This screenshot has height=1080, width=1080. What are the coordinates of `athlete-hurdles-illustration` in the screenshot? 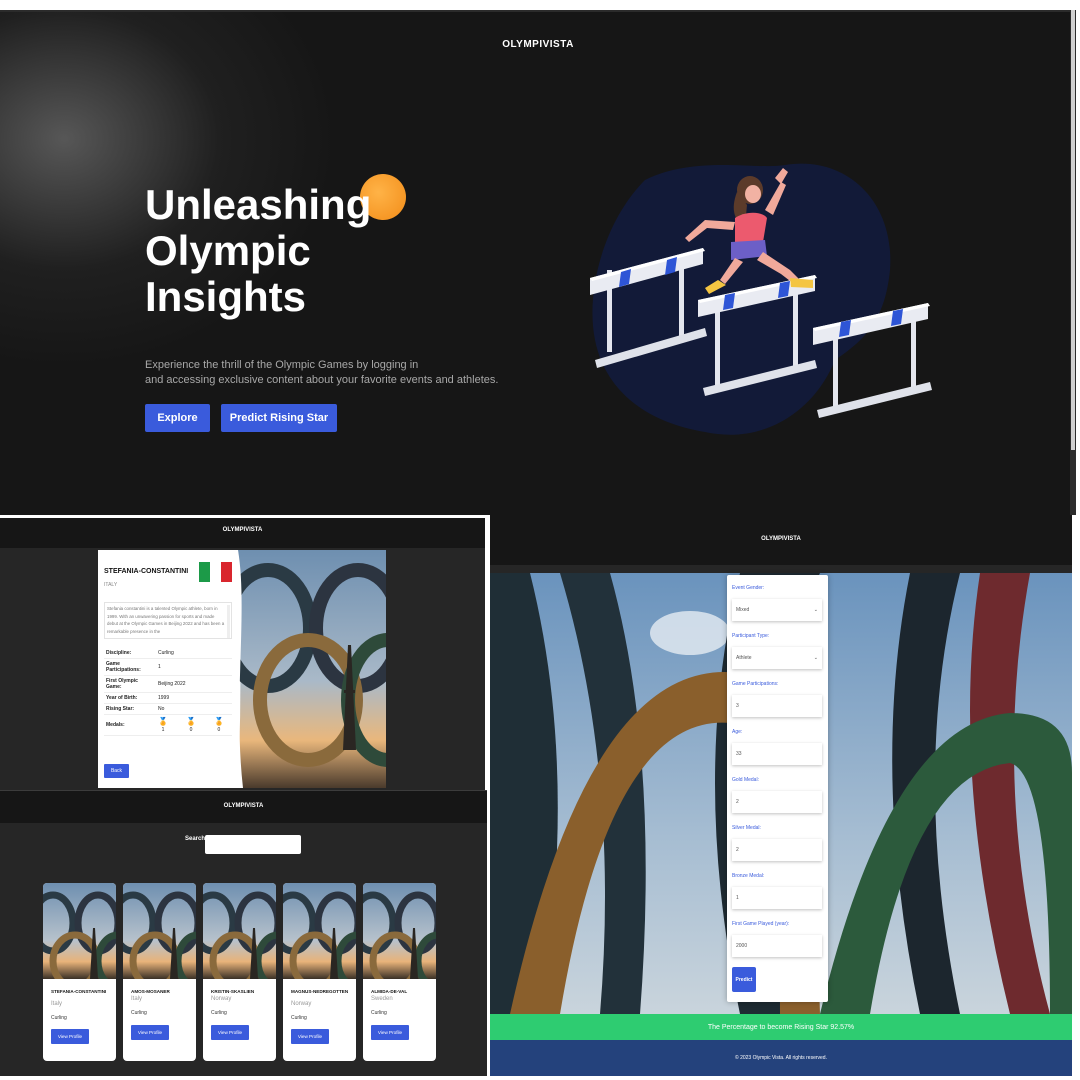 It's located at (761, 299).